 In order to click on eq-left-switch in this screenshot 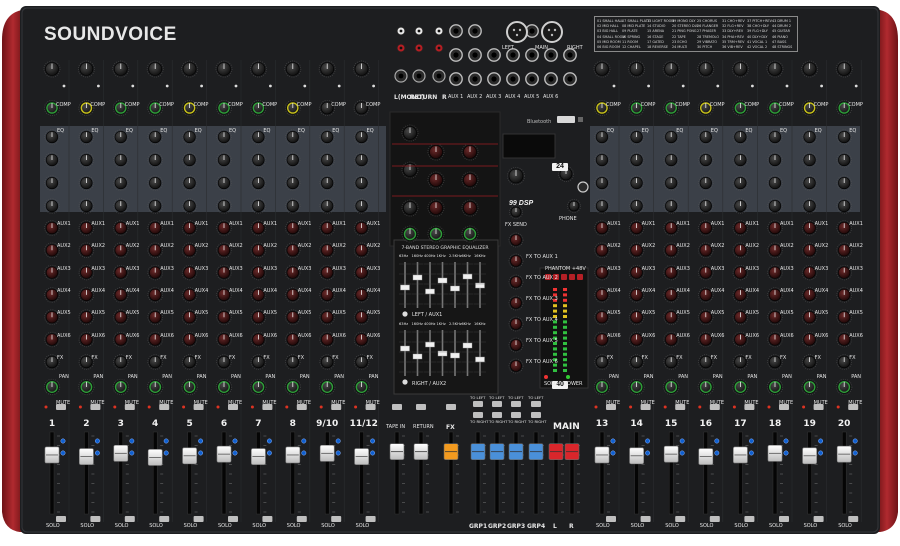, I will do `click(405, 314)`.